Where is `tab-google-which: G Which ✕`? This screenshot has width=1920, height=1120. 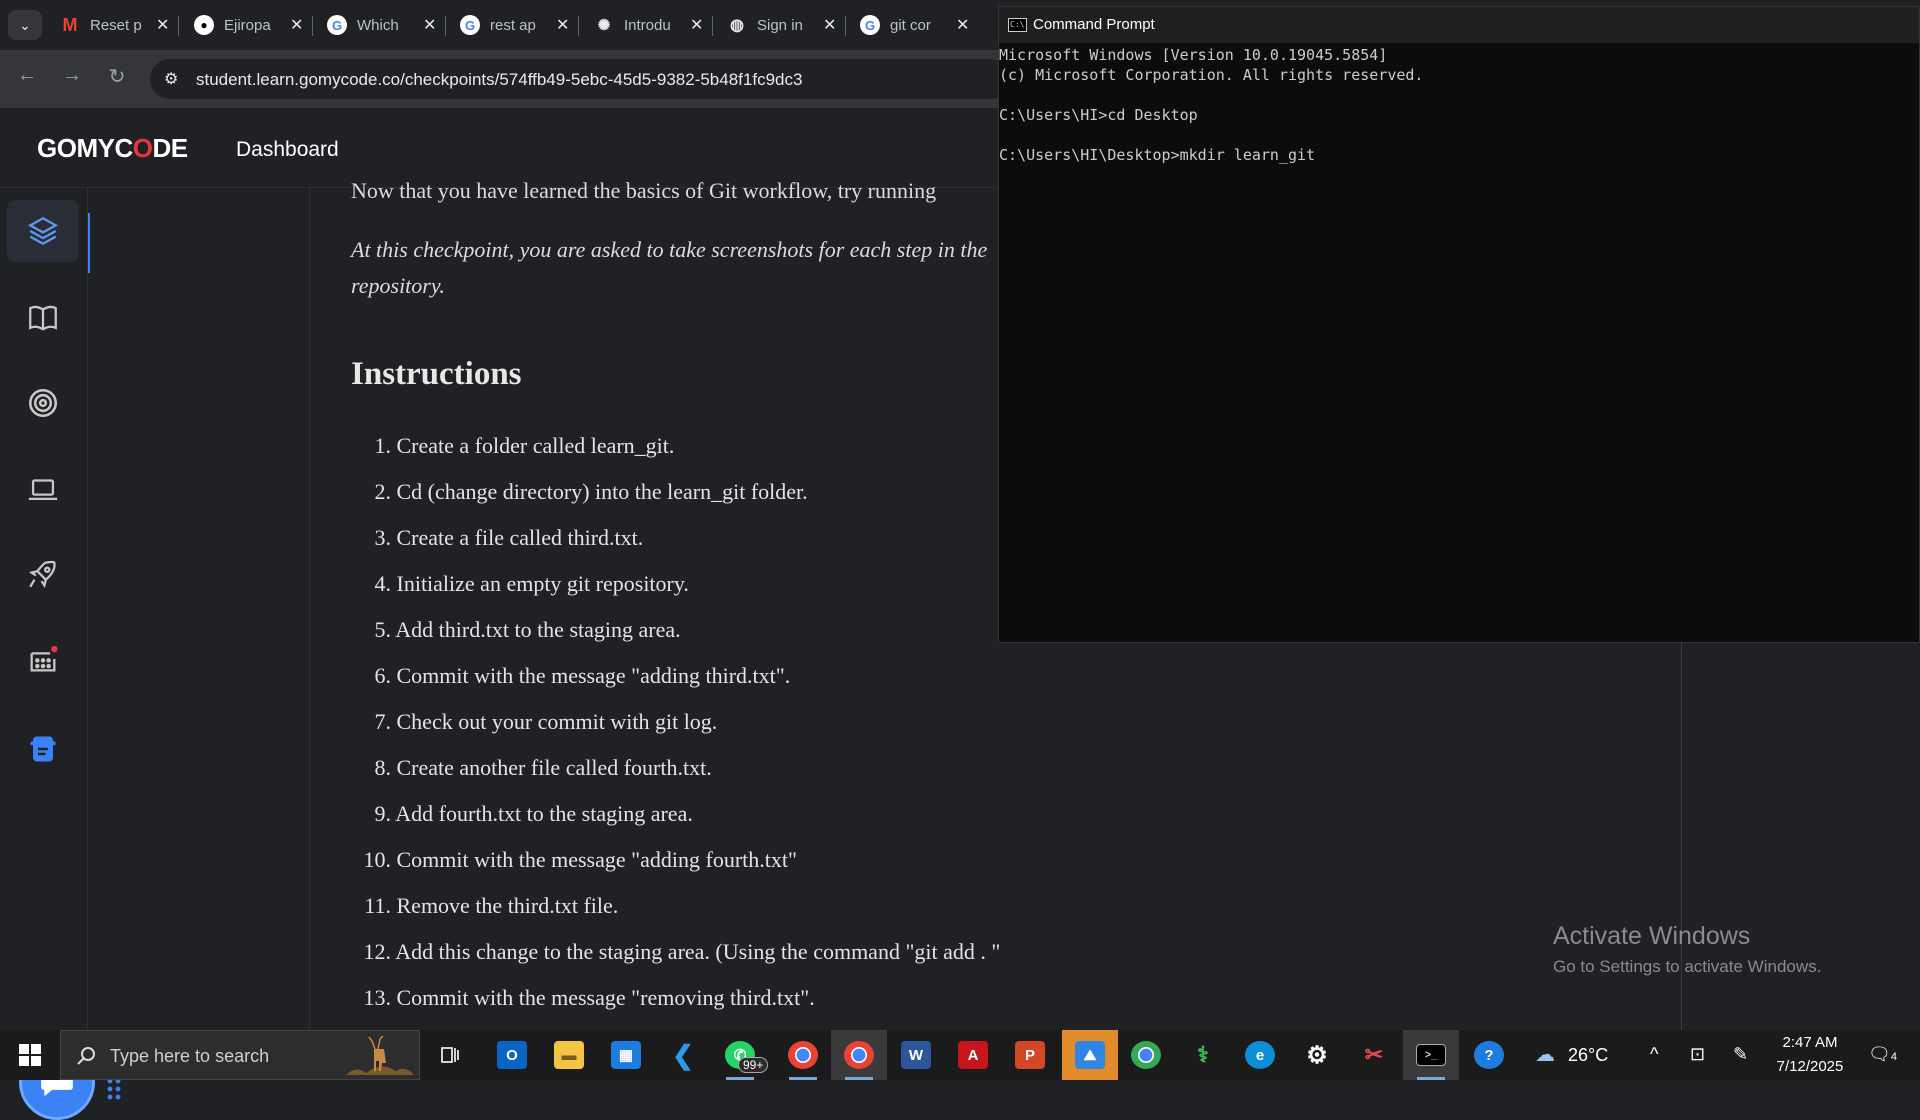
tab-google-which: G Which ✕ is located at coordinates (381, 25).